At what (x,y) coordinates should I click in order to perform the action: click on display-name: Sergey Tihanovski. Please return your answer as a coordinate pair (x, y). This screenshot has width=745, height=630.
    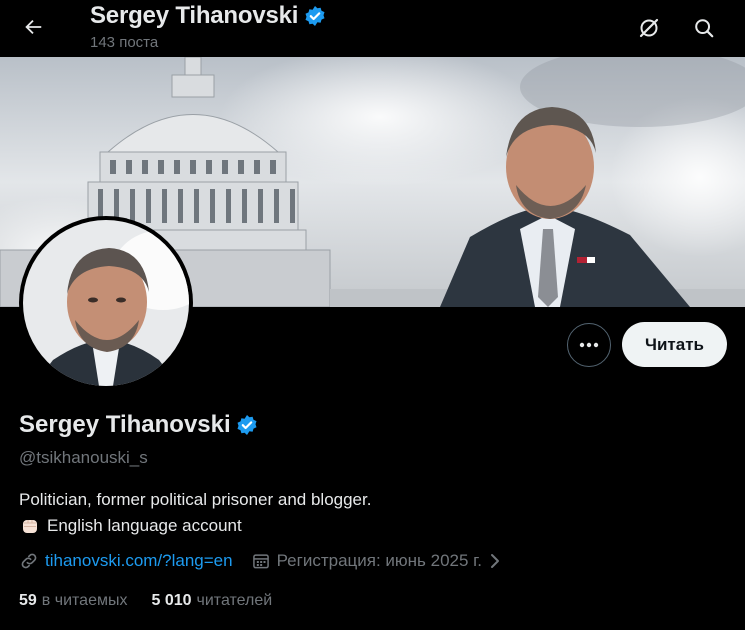
    Looking at the image, I should click on (125, 424).